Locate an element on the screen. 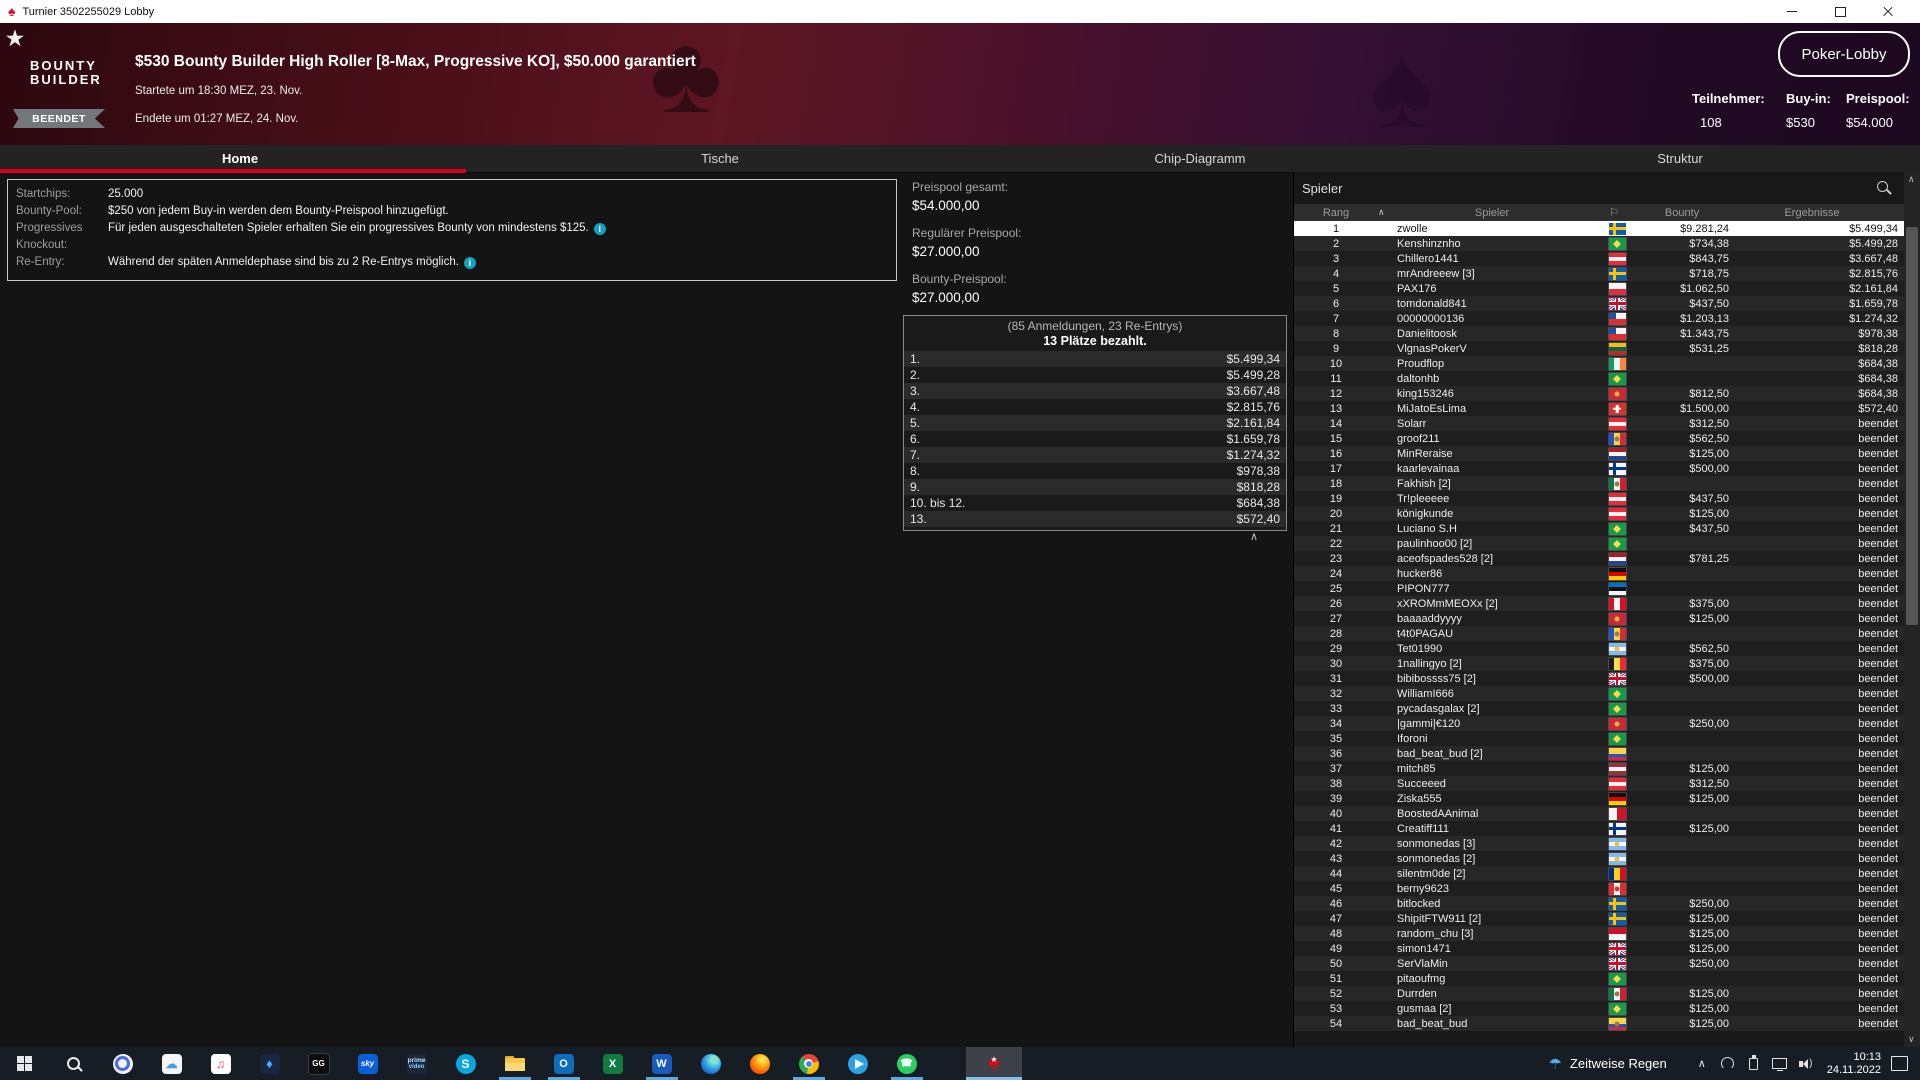  tray-chevron-up-icon: ∧ is located at coordinates (1702, 1063).